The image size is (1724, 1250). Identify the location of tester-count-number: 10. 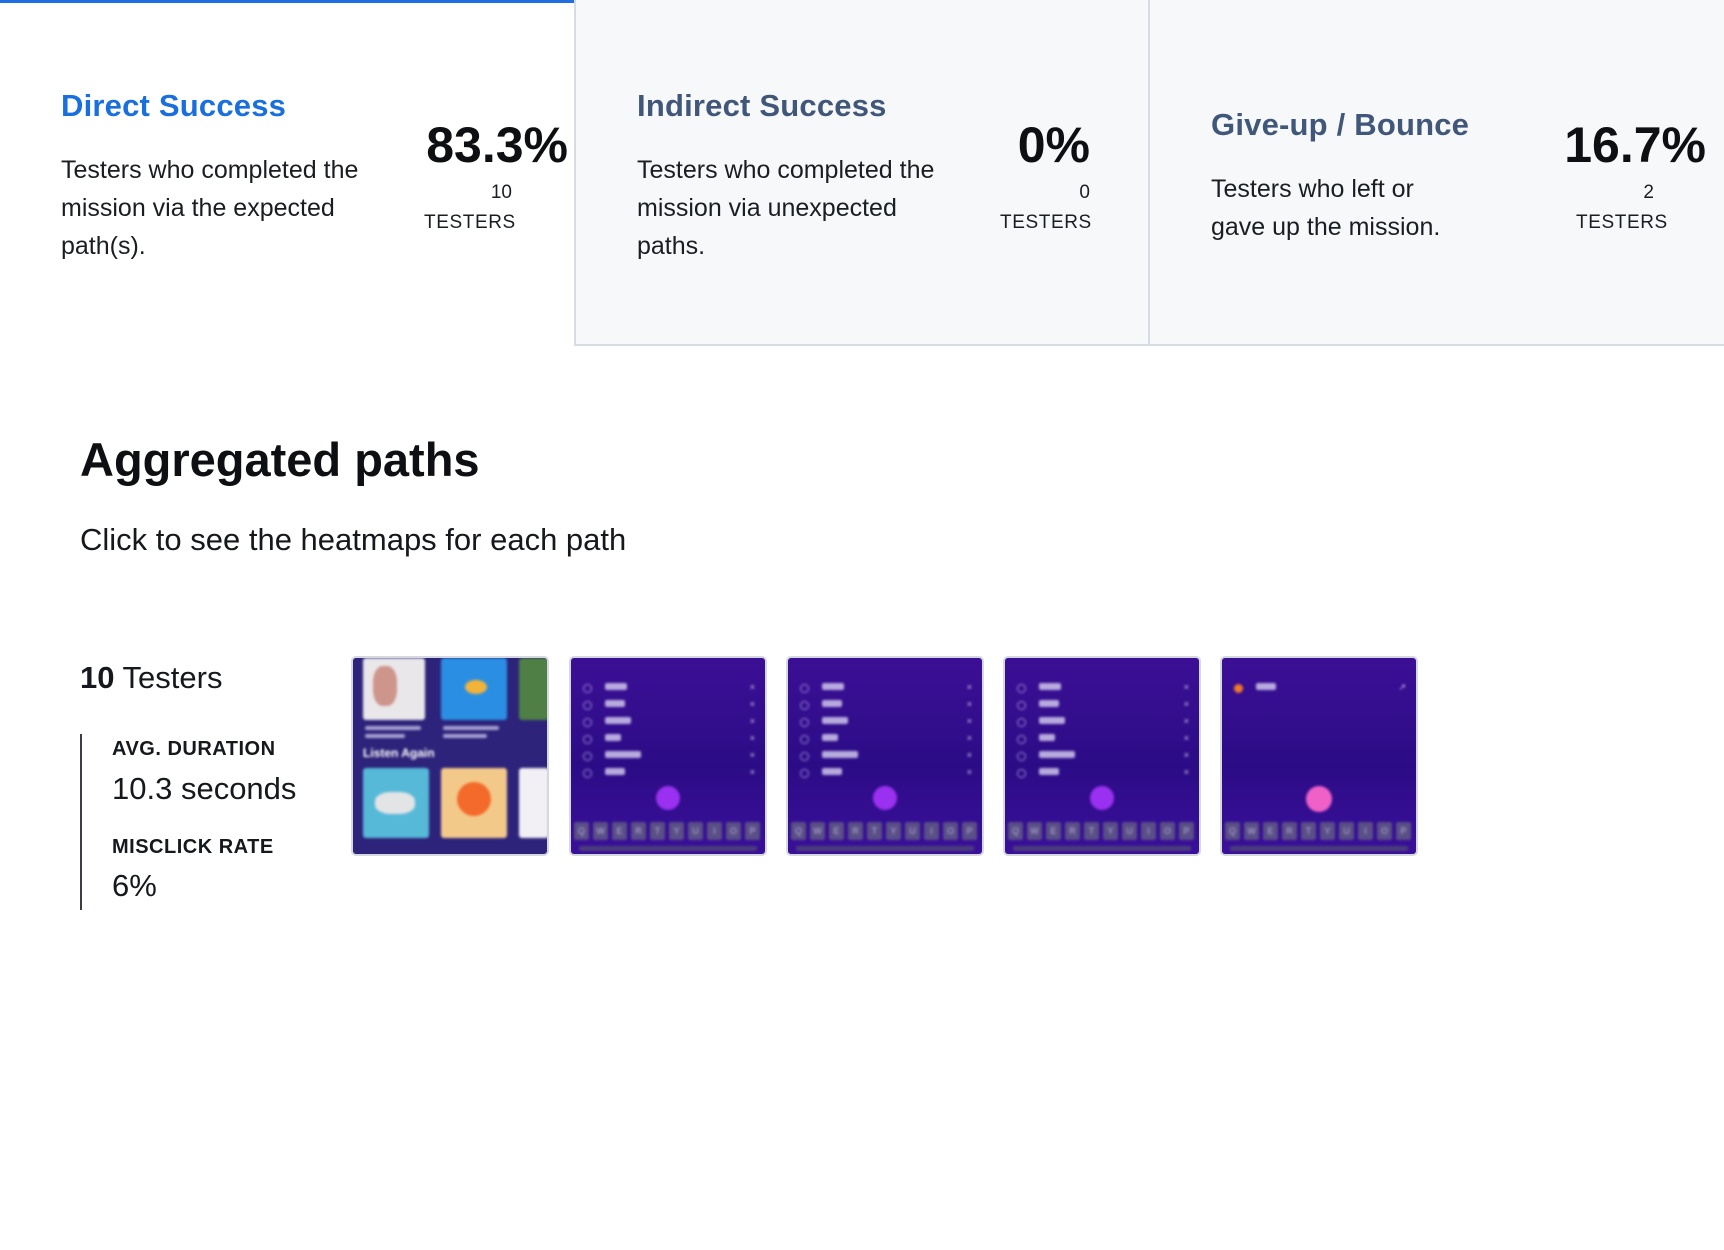
(97, 677).